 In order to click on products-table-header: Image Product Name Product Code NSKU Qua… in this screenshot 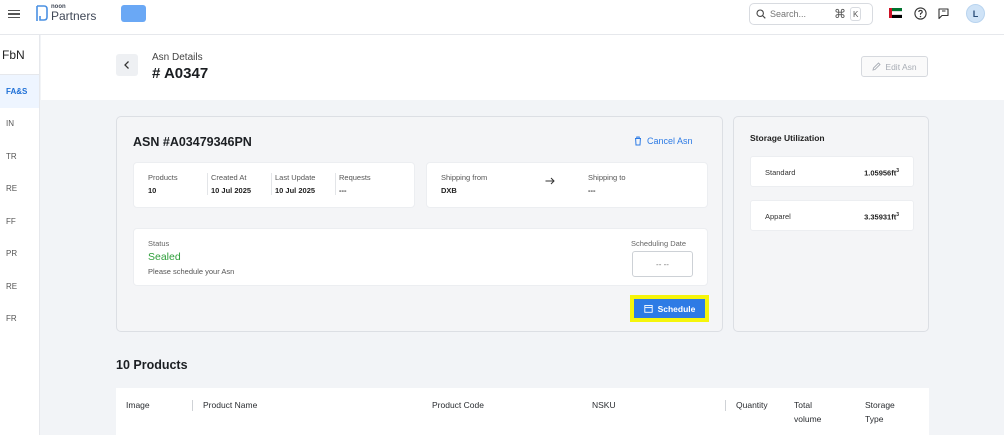, I will do `click(522, 411)`.